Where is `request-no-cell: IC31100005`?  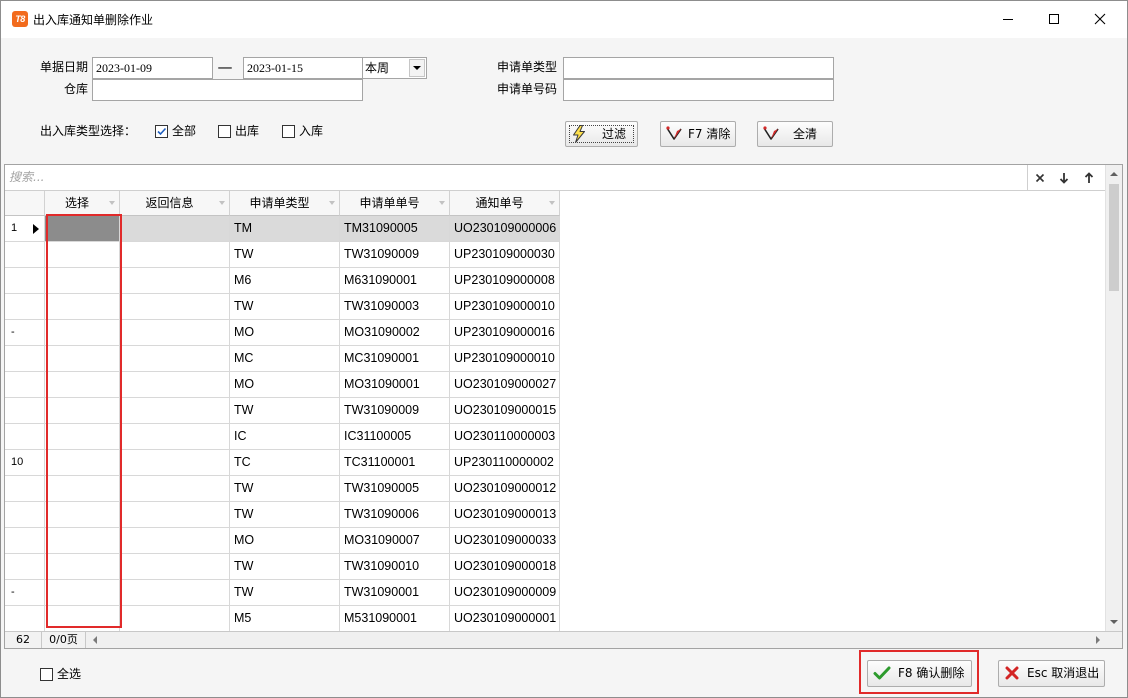 request-no-cell: IC31100005 is located at coordinates (395, 437).